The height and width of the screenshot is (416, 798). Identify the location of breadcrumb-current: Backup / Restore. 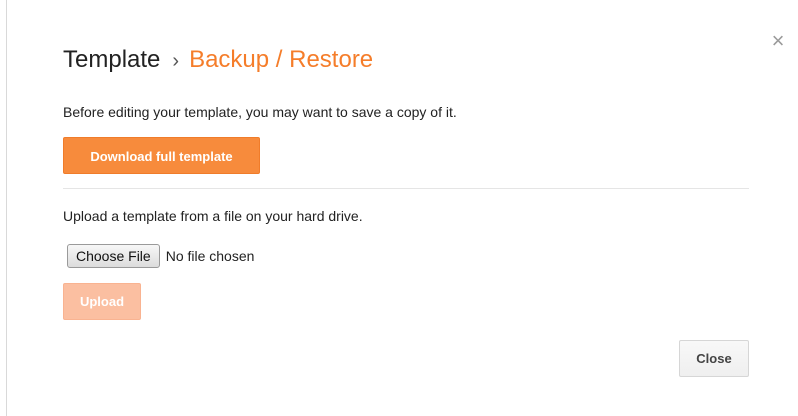
(281, 59).